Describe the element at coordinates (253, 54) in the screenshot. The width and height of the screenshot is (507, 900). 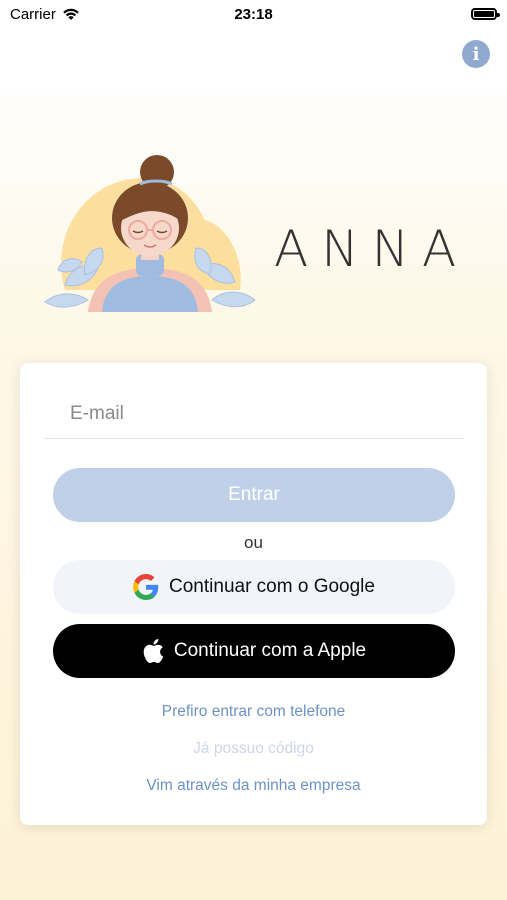
I see `top-bar: i` at that location.